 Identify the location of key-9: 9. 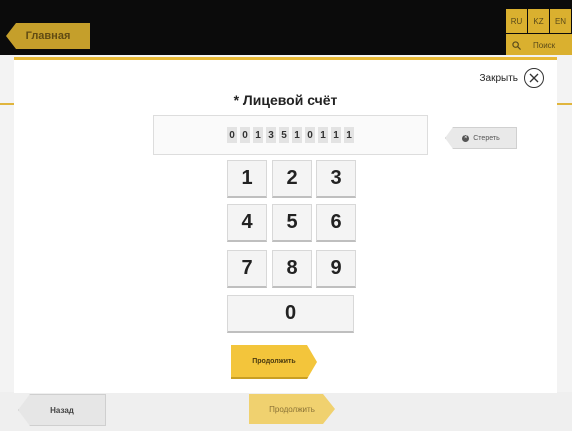
(336, 269).